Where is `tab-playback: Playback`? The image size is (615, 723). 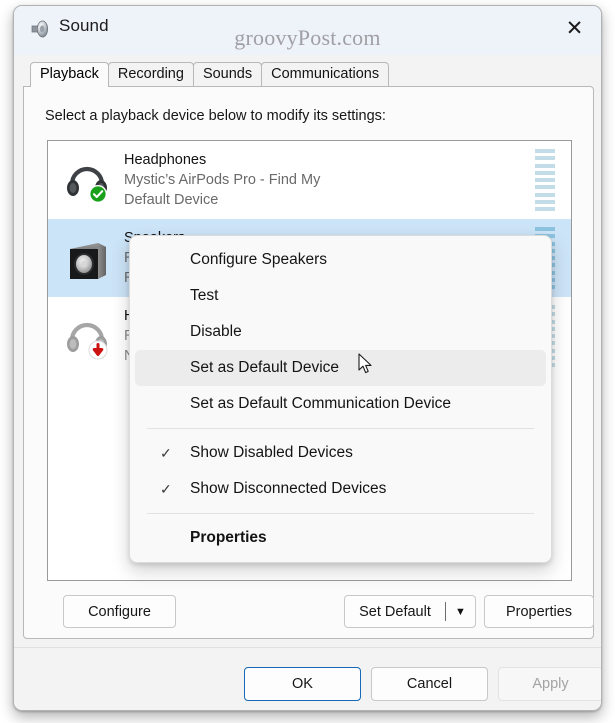
tab-playback: Playback is located at coordinates (69, 74).